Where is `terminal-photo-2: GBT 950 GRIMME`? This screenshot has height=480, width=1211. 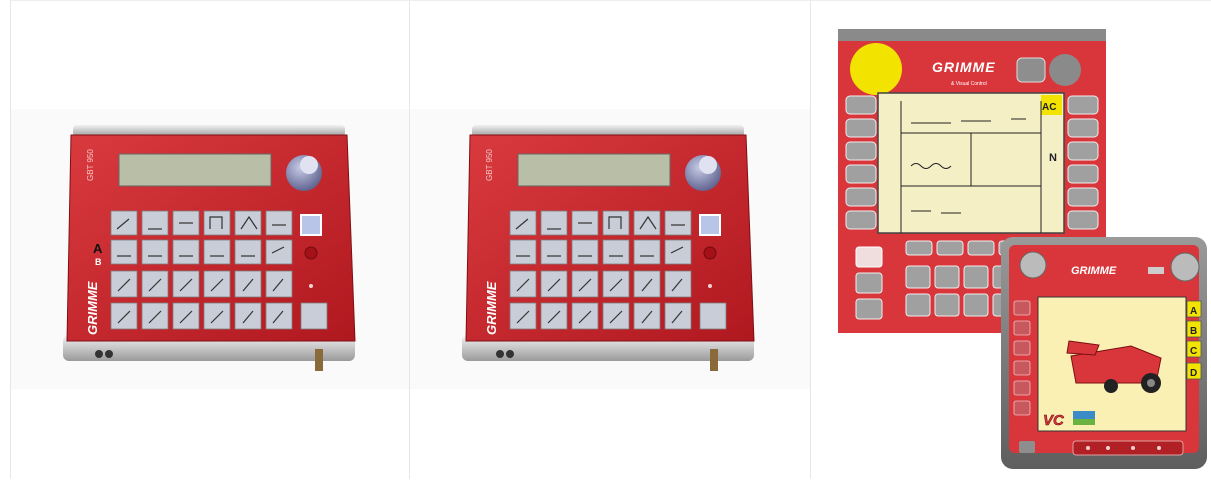 terminal-photo-2: GBT 950 GRIMME is located at coordinates (608, 248).